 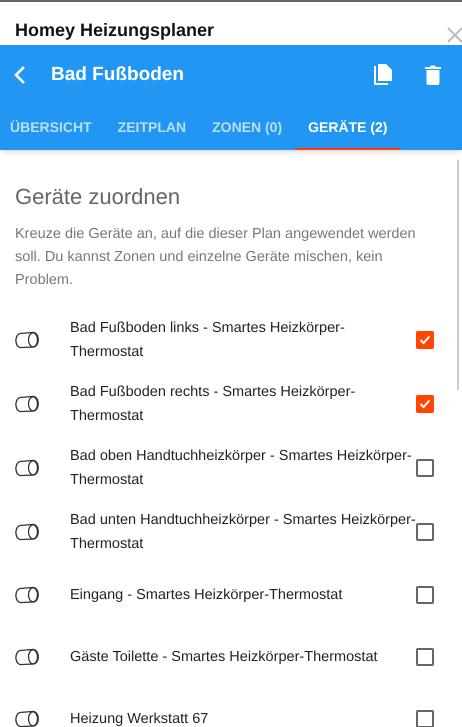 What do you see at coordinates (247, 127) in the screenshot?
I see `tab: ZONEN (0)` at bounding box center [247, 127].